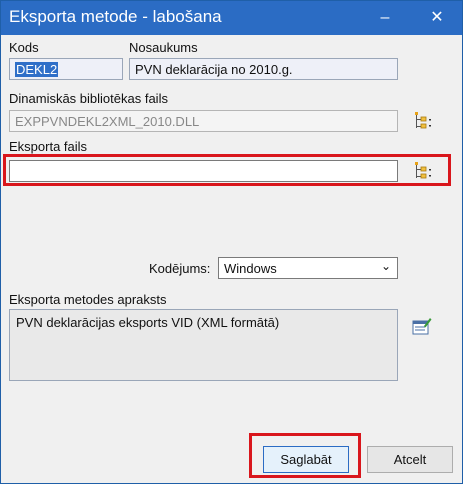 The image size is (463, 484). I want to click on encoding-value: Windows, so click(250, 268).